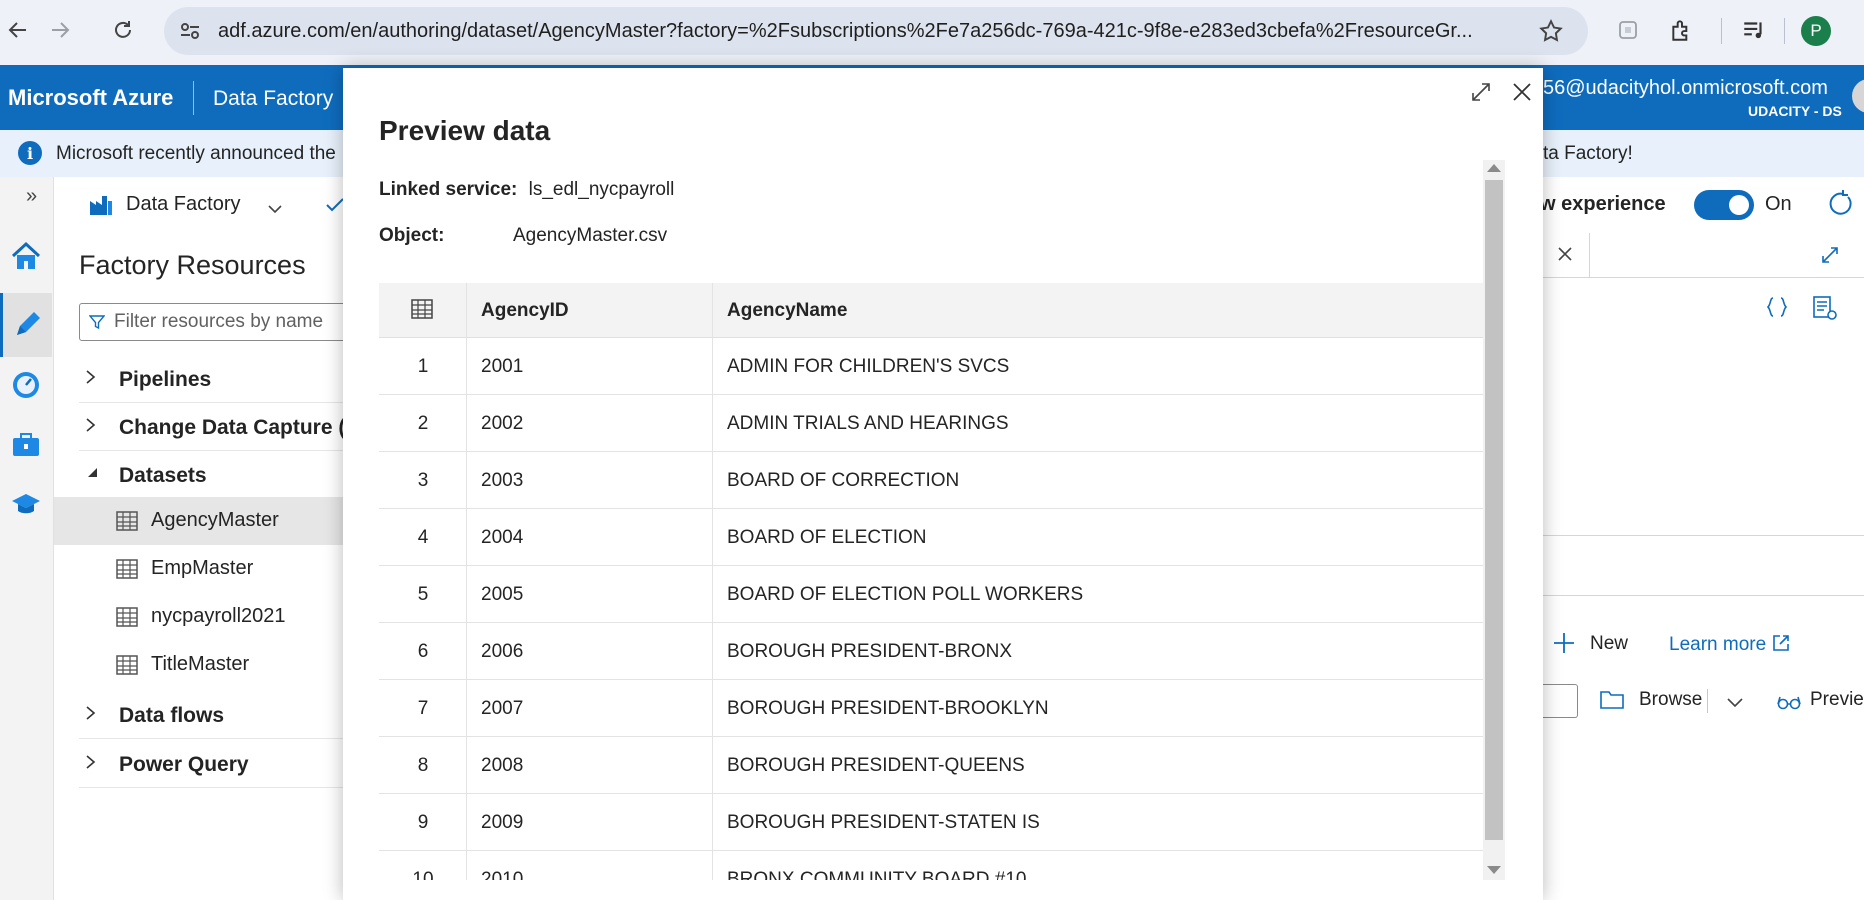 The image size is (1864, 900). Describe the element at coordinates (1837, 700) in the screenshot. I see `preview-data-button: Previe` at that location.